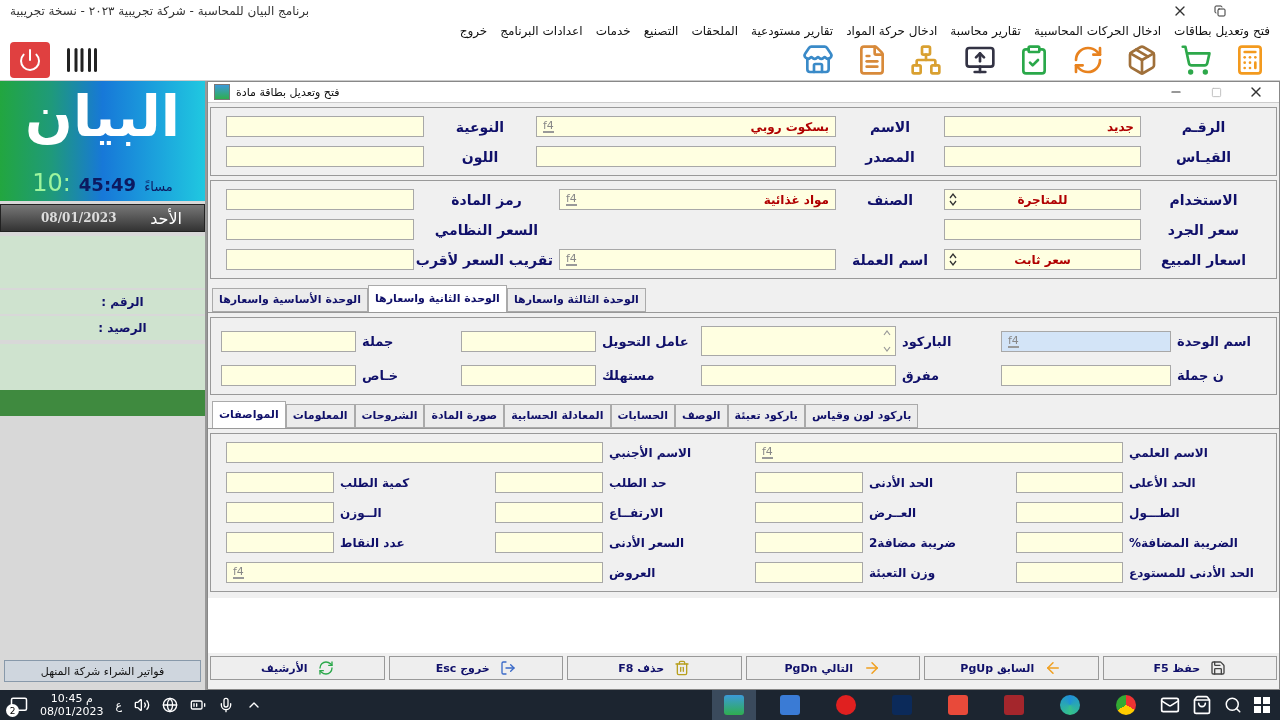  What do you see at coordinates (290, 300) in the screenshot?
I see `tab: الوحدة الأساسية واسعارها` at bounding box center [290, 300].